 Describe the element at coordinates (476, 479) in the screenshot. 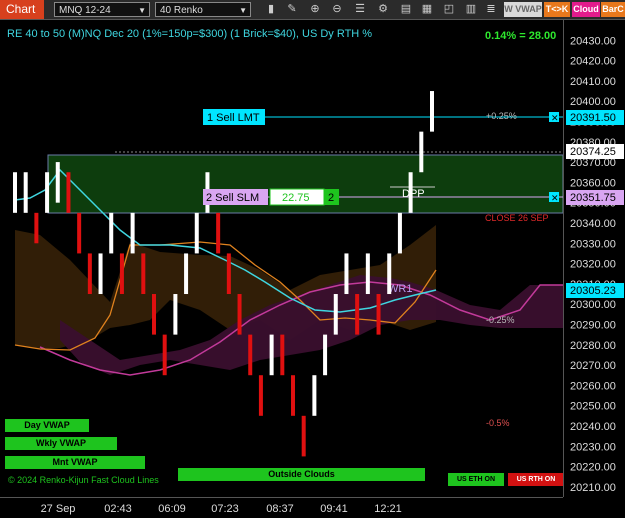

I see `us-eth-on-toggle: US ETH ON` at that location.